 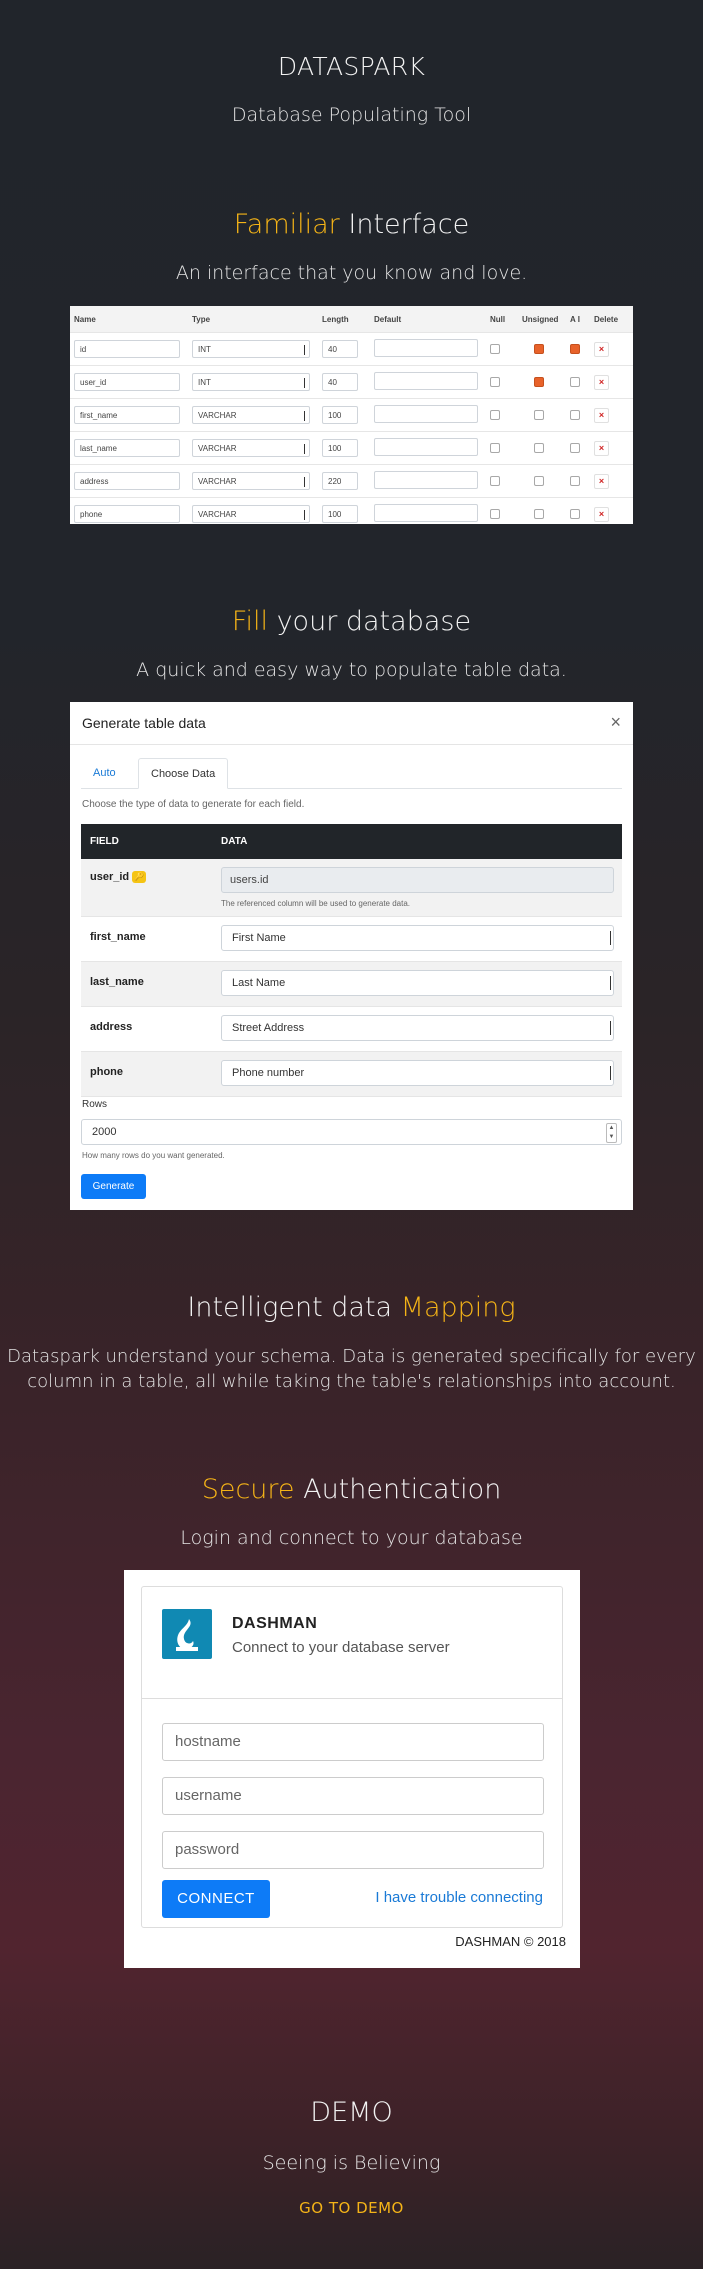 I want to click on table-row: phone Phone number, so click(x=351, y=1074).